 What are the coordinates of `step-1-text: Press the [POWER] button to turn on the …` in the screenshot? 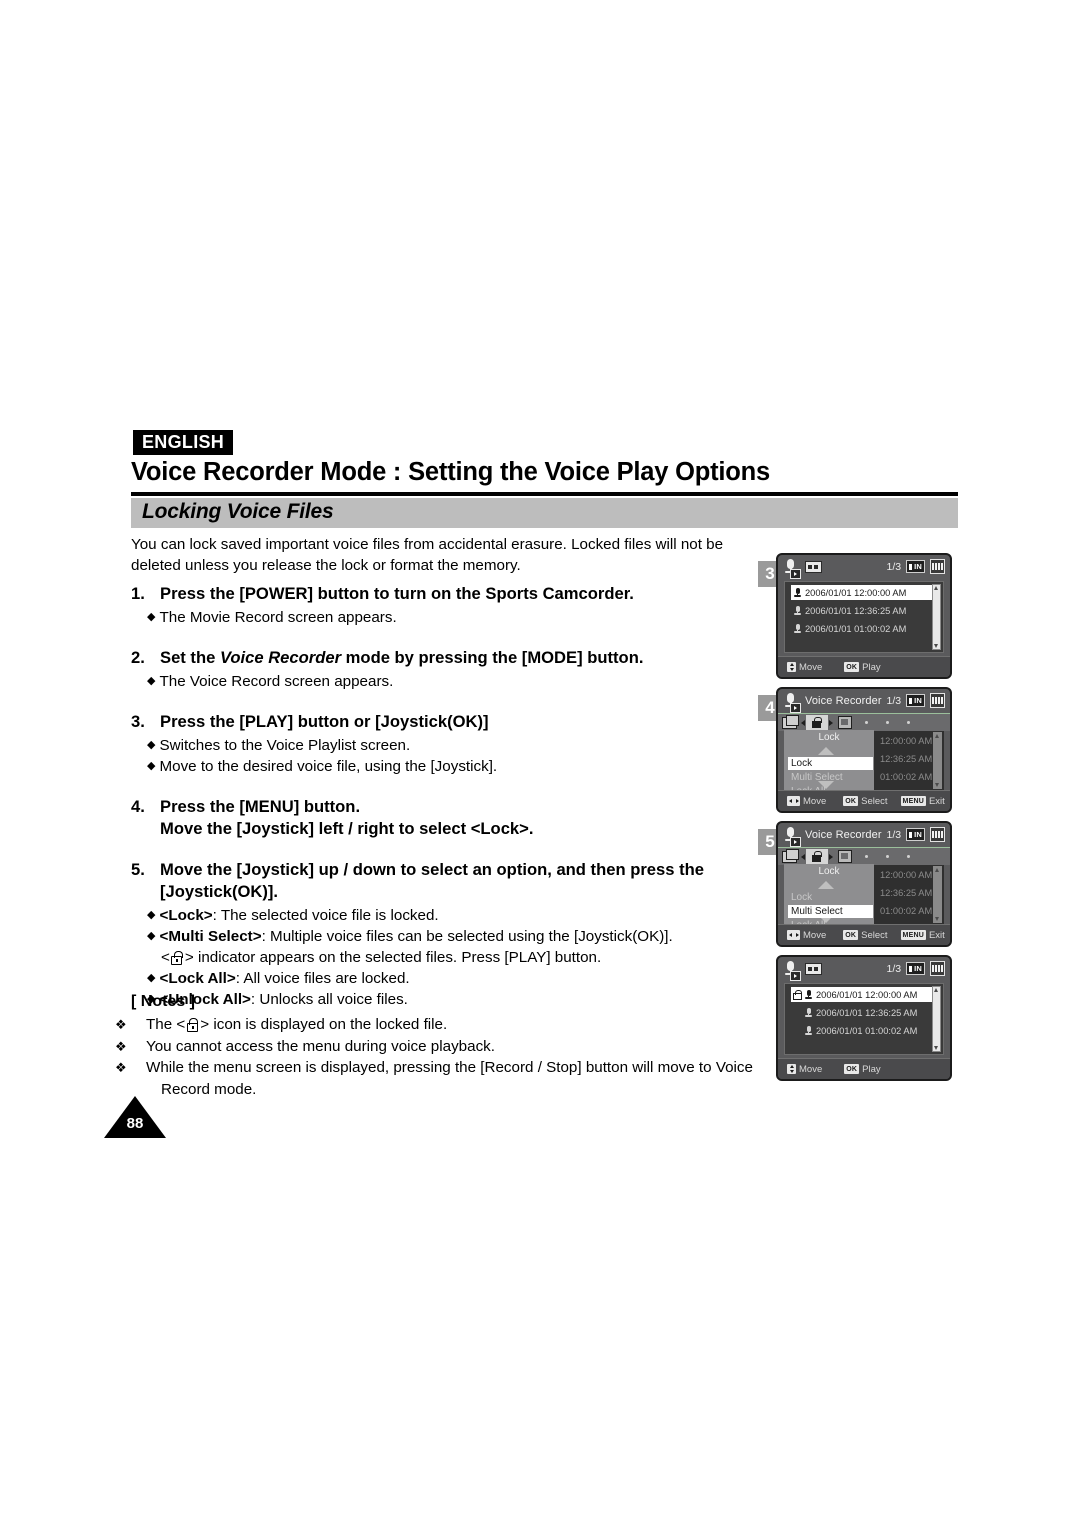 It's located at (397, 593).